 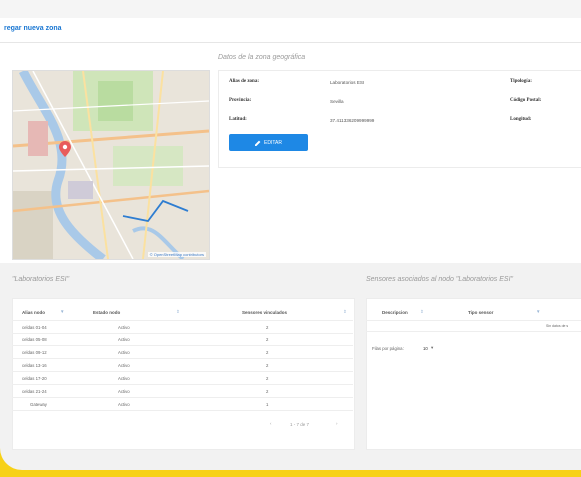 What do you see at coordinates (34, 378) in the screenshot?
I see `node-alias: celdas 17-20` at bounding box center [34, 378].